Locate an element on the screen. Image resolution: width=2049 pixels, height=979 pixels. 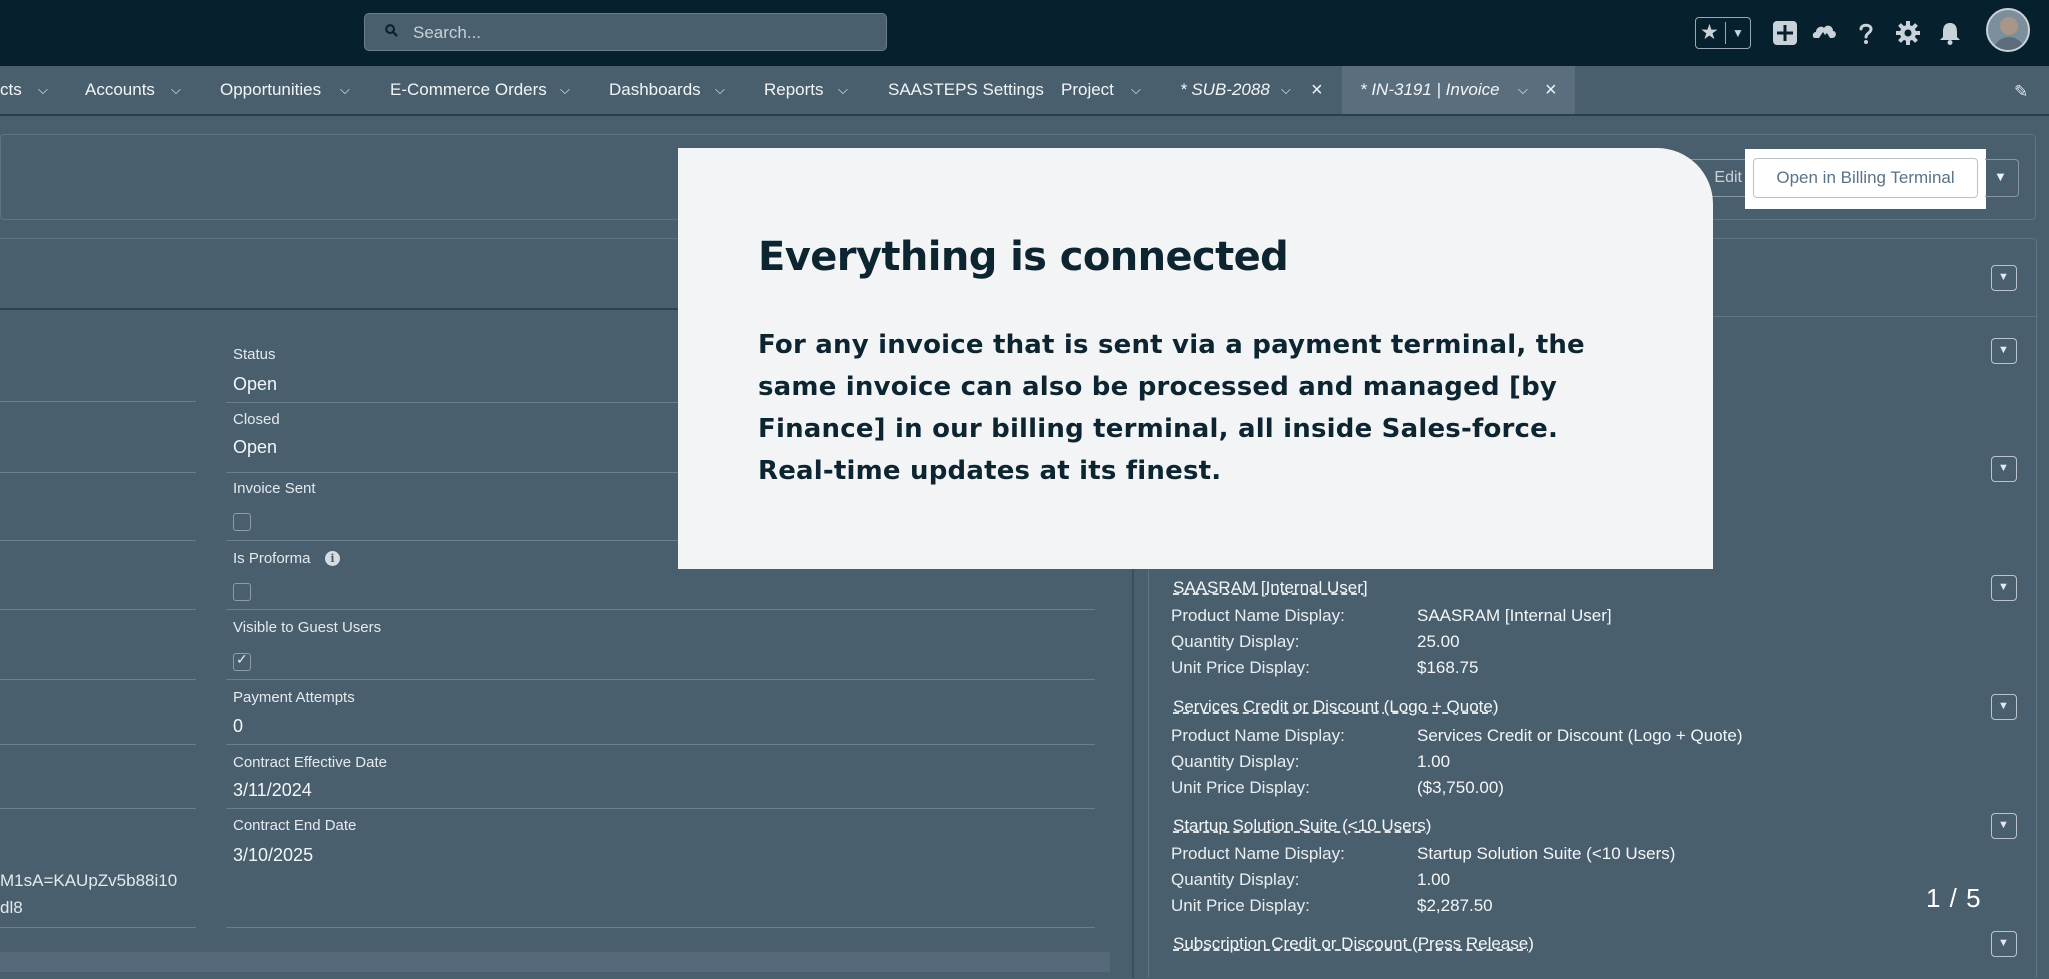
global-header: Search... ★ ▼ is located at coordinates (1024, 33).